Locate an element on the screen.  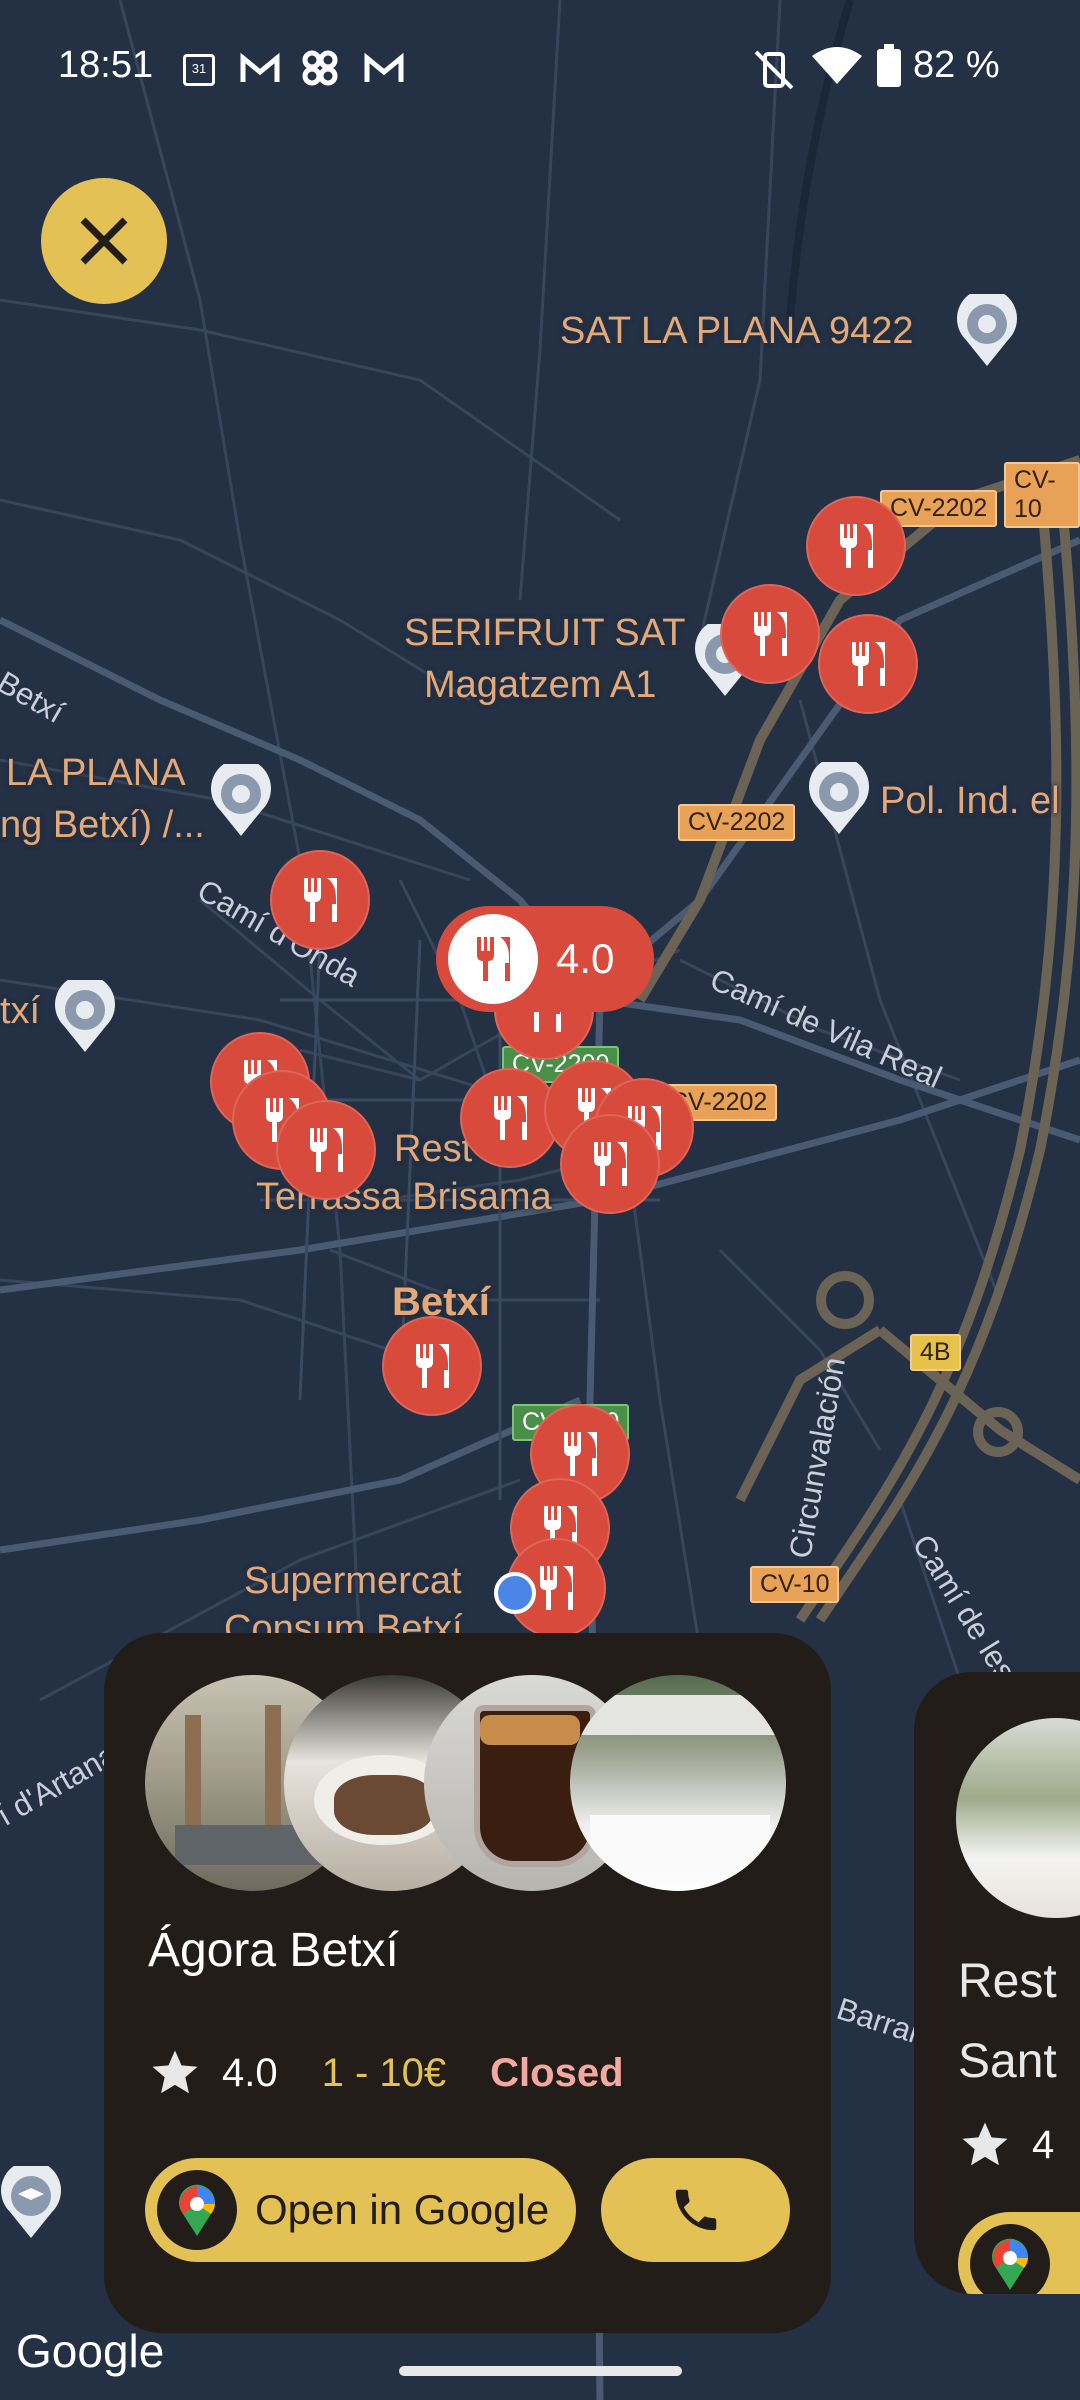
next-place-info-row: 4 is located at coordinates (1006, 2145).